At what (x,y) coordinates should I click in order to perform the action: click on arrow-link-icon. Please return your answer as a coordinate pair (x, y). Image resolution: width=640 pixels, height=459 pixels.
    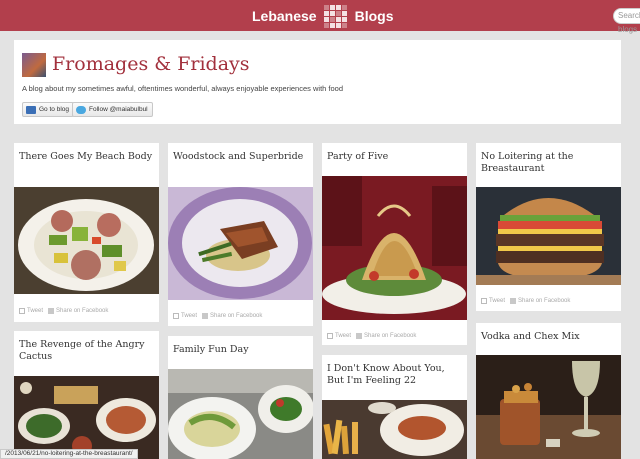
    Looking at the image, I should click on (31, 109).